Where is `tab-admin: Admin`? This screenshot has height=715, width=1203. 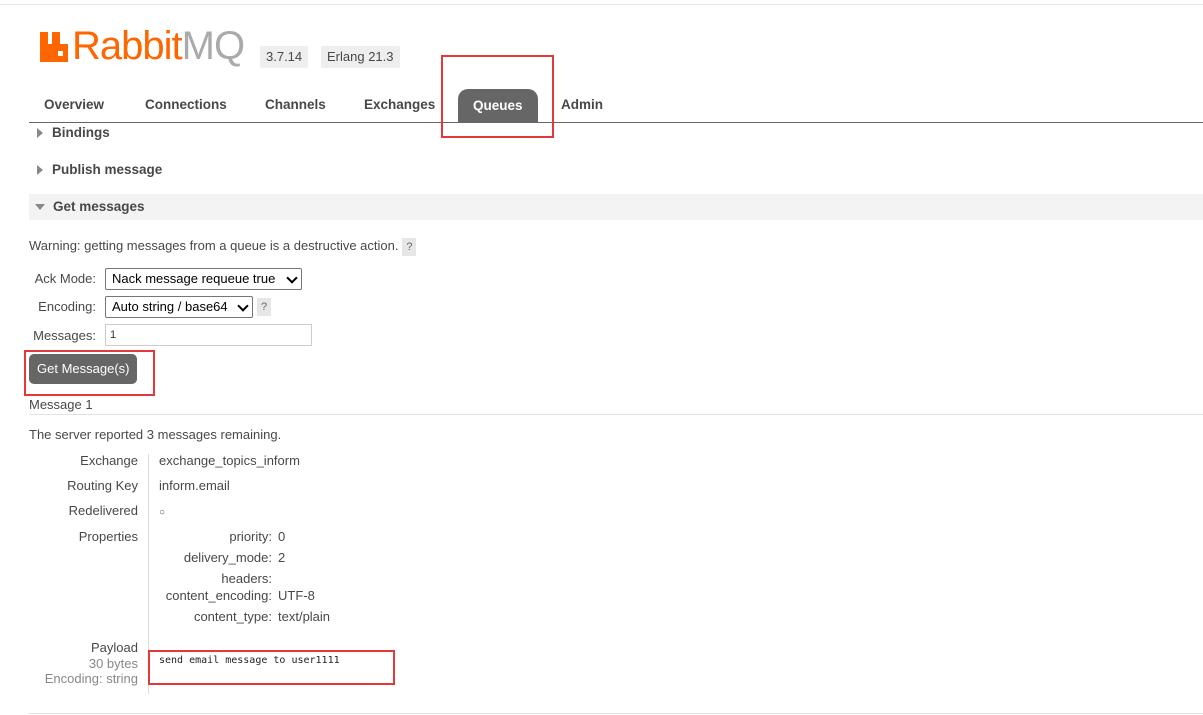 tab-admin: Admin is located at coordinates (582, 105).